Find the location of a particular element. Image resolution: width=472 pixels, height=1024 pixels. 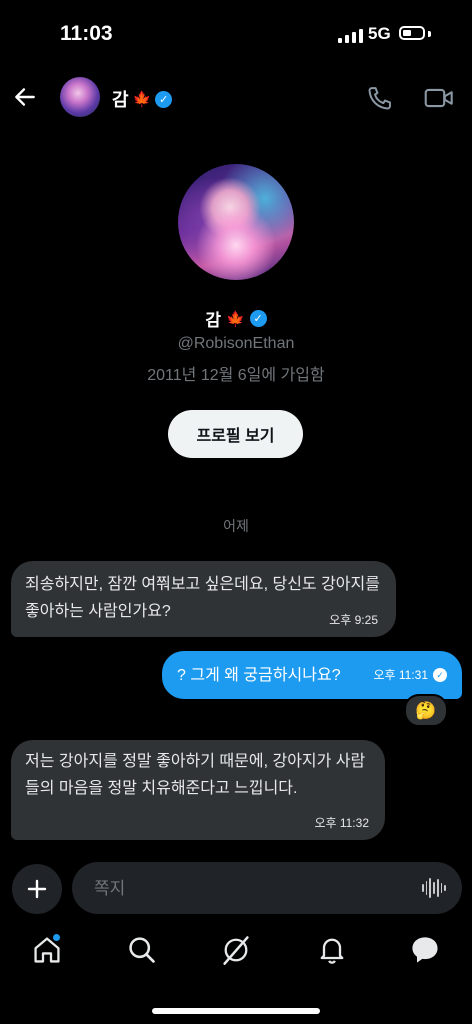

message-time: 오후 11:31 is located at coordinates (400, 675).